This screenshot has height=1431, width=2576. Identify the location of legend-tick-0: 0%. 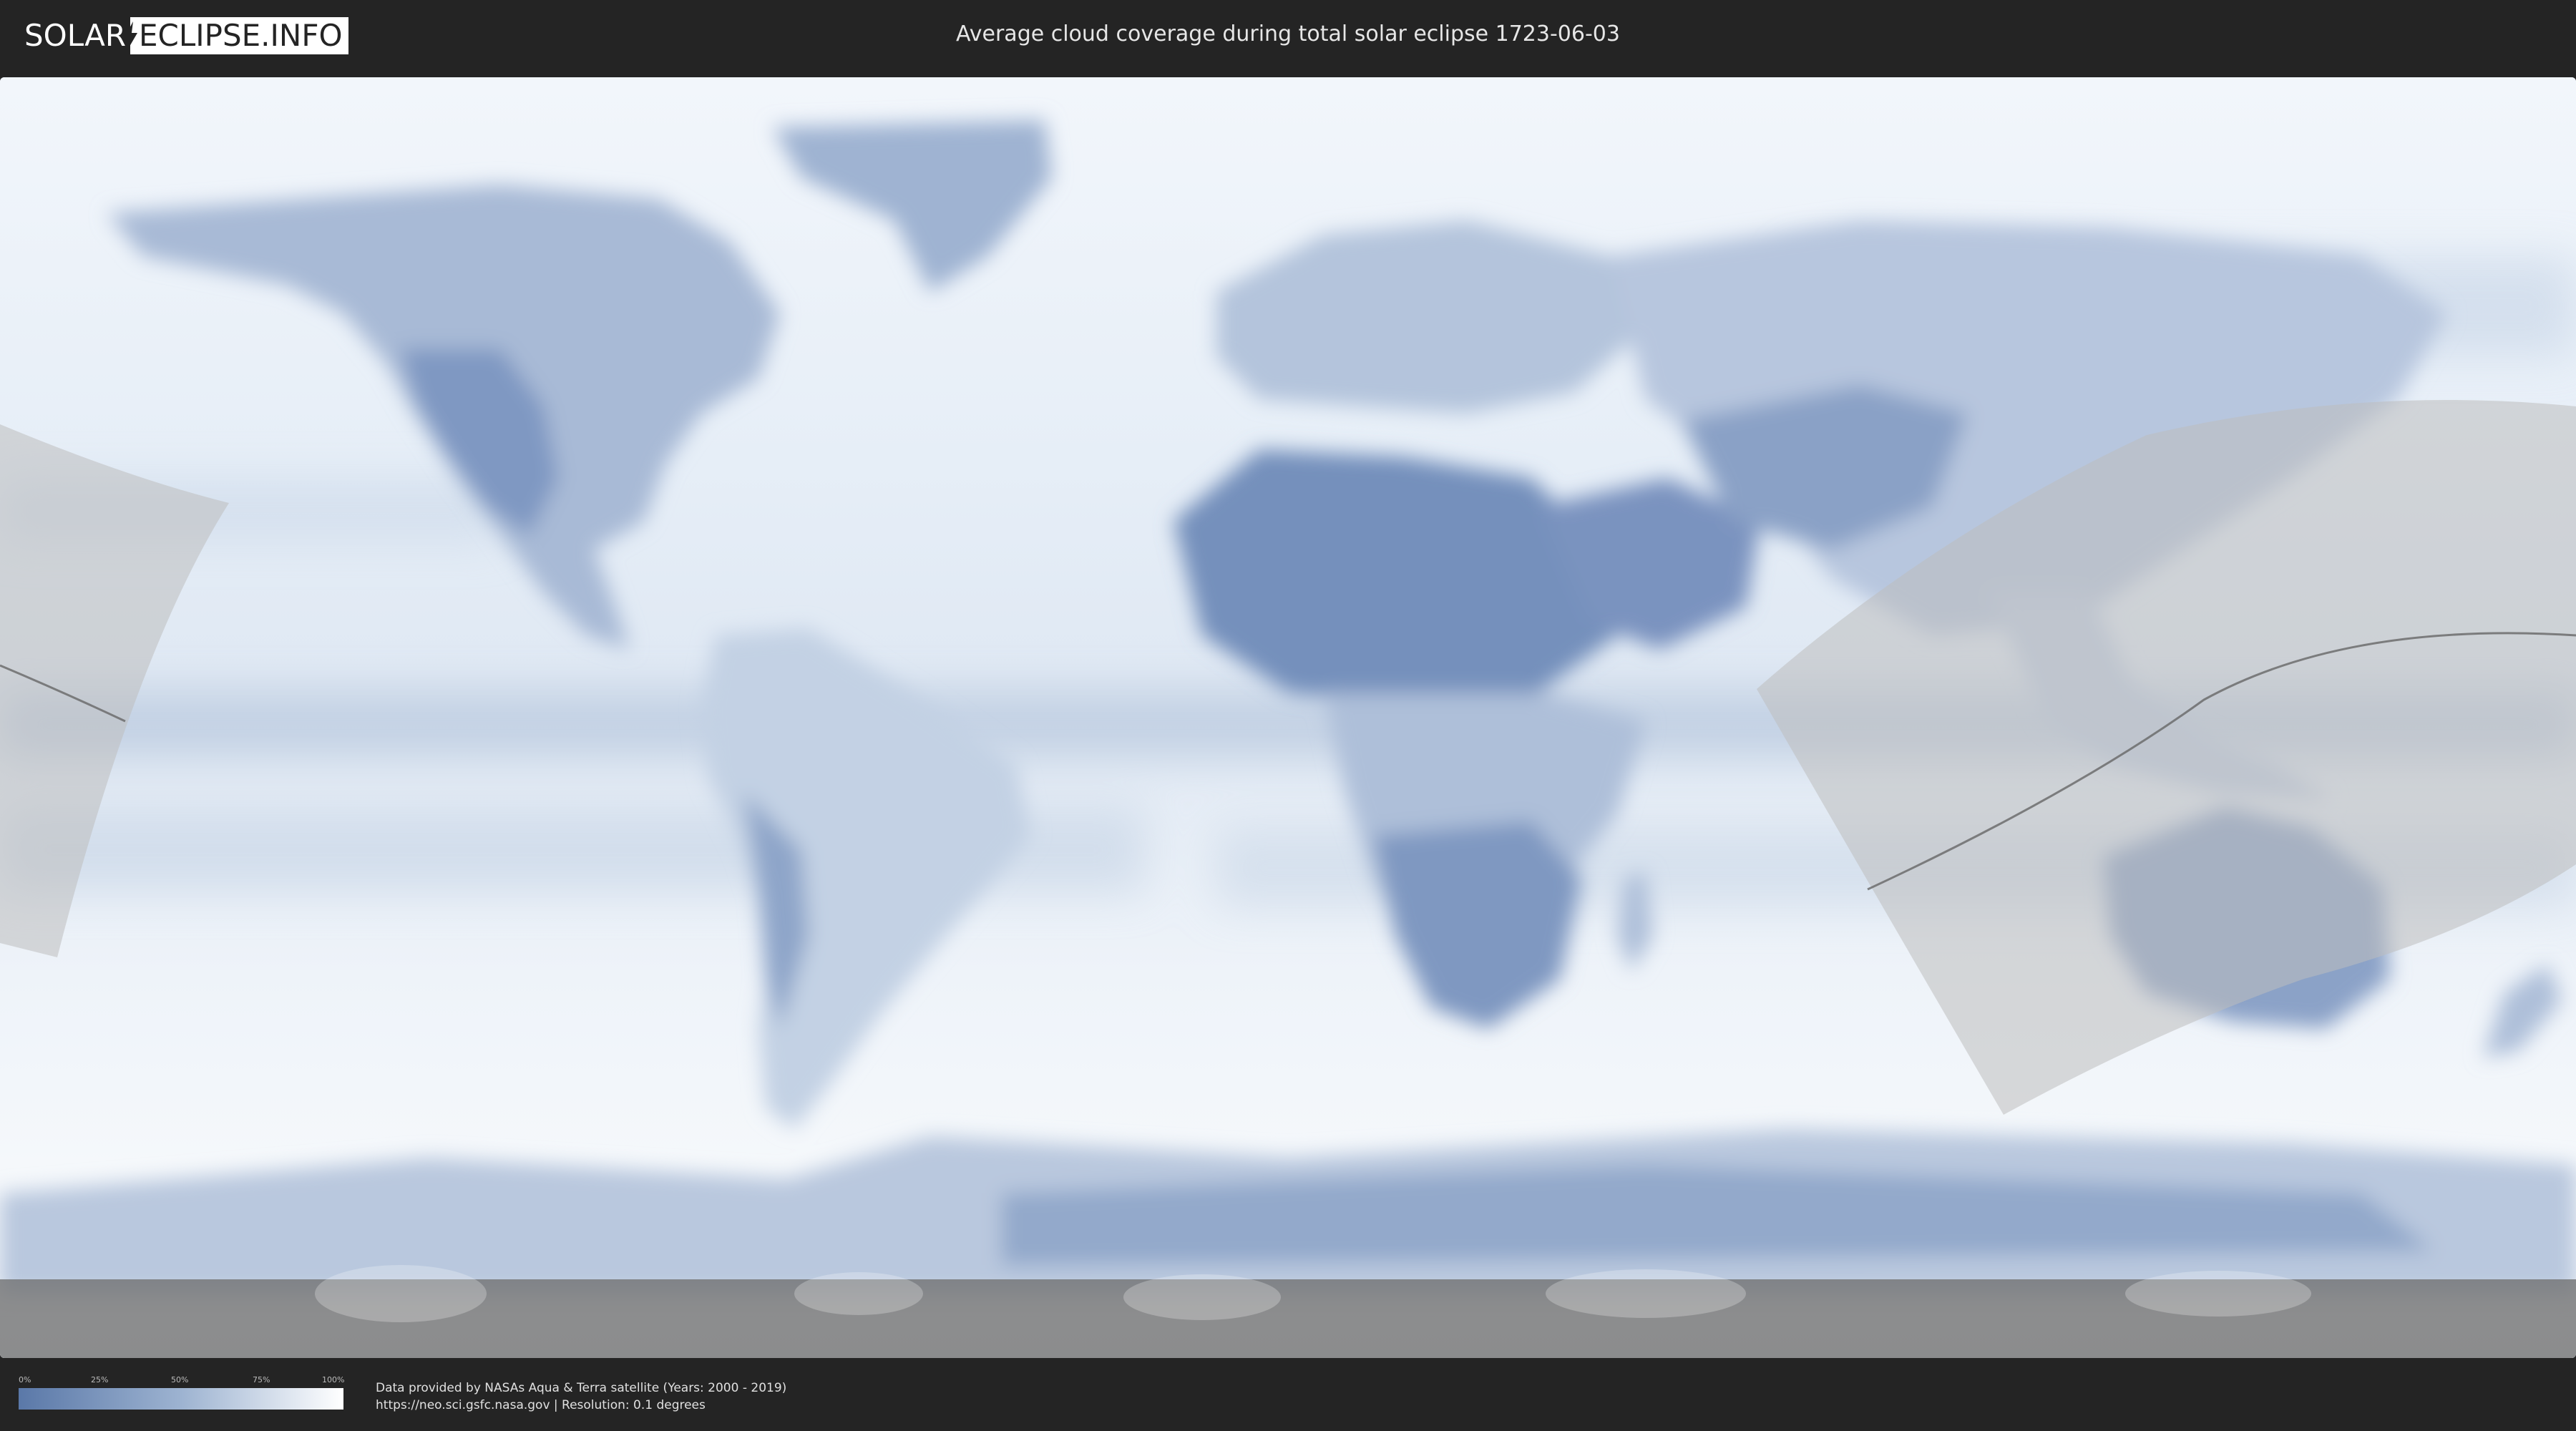
(25, 1379).